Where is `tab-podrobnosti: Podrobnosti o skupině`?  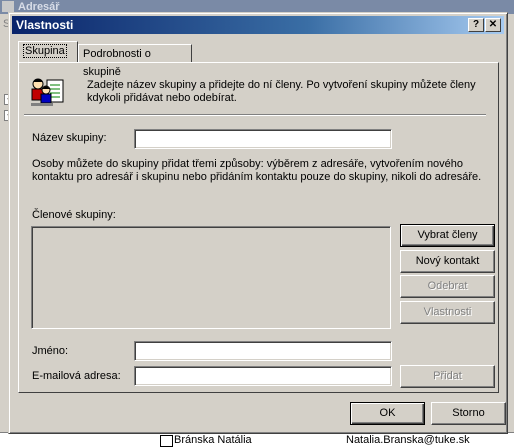 tab-podrobnosti: Podrobnosti o skupině is located at coordinates (135, 61).